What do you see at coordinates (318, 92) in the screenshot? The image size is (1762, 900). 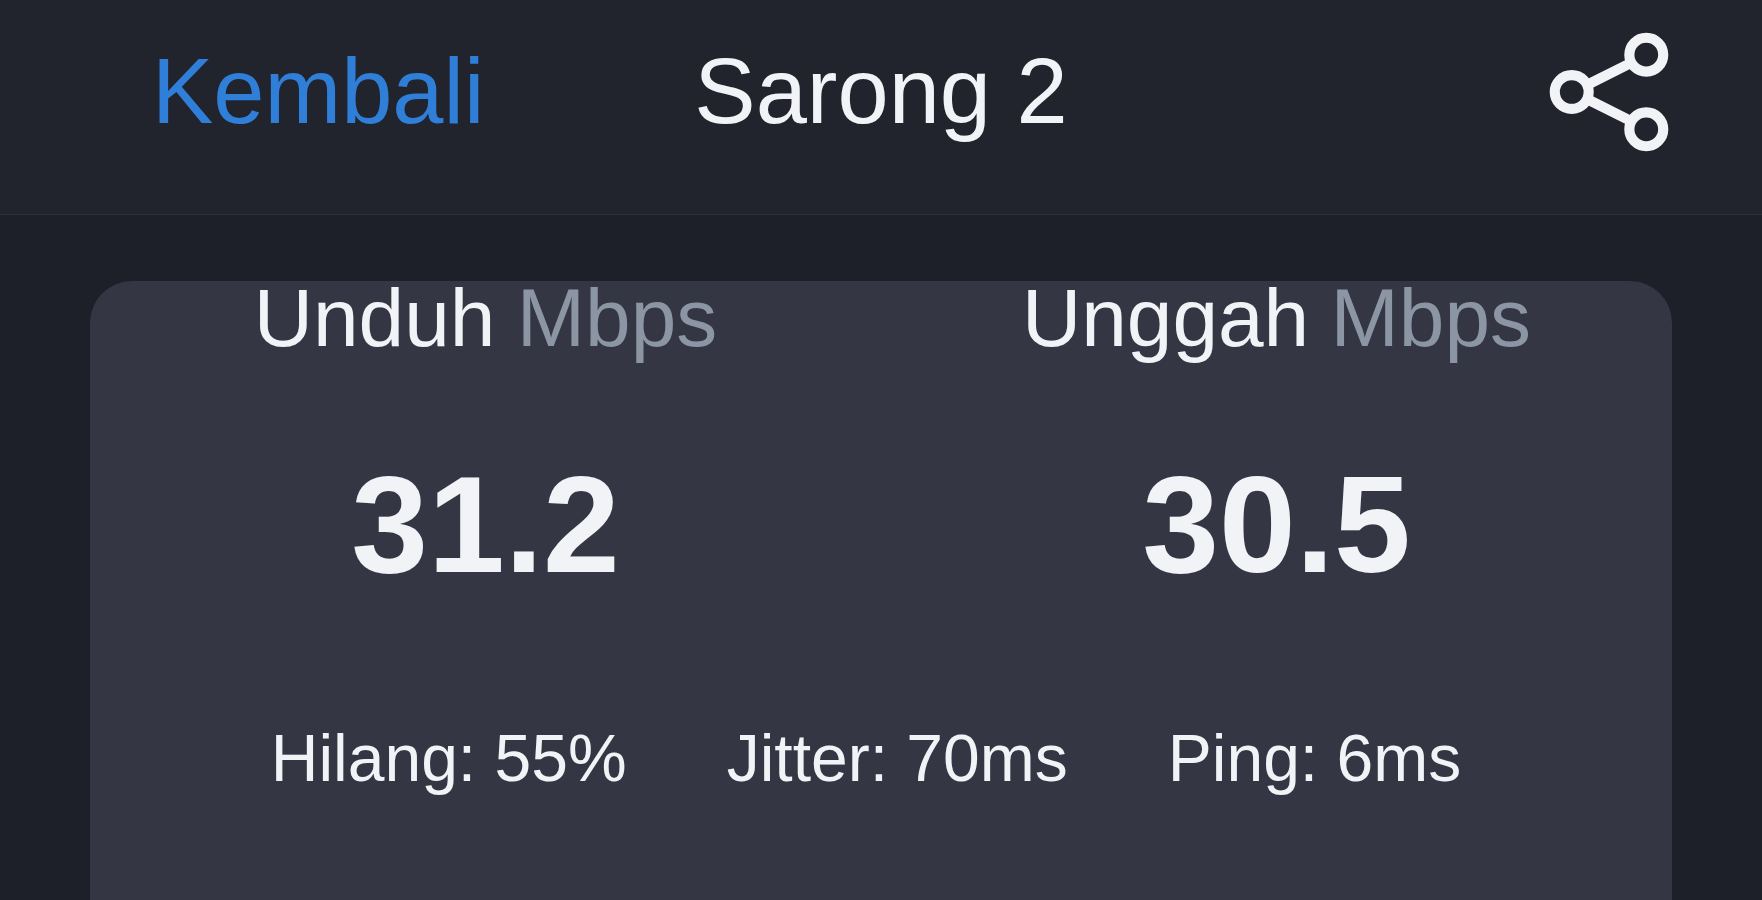 I see `back-link: Kembali` at bounding box center [318, 92].